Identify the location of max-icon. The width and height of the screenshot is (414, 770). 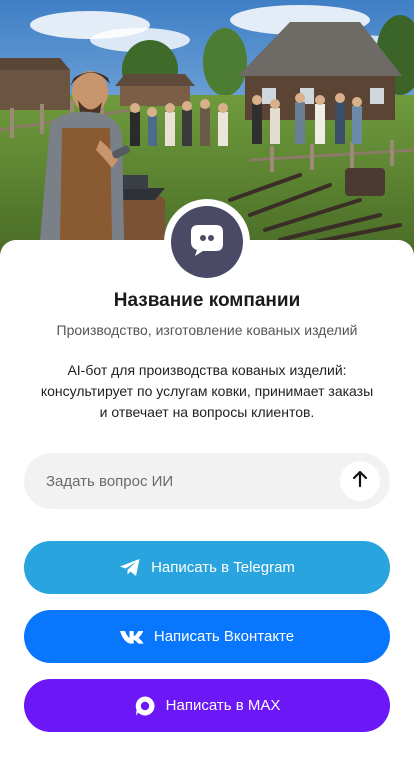
(145, 706).